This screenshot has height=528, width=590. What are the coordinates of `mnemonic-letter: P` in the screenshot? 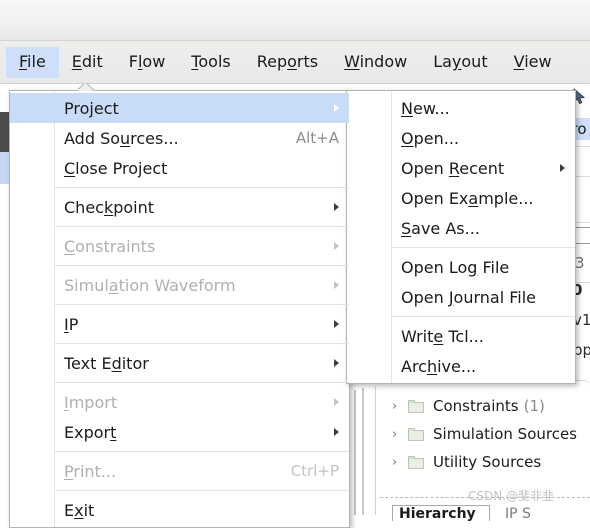 It's located at (69, 471).